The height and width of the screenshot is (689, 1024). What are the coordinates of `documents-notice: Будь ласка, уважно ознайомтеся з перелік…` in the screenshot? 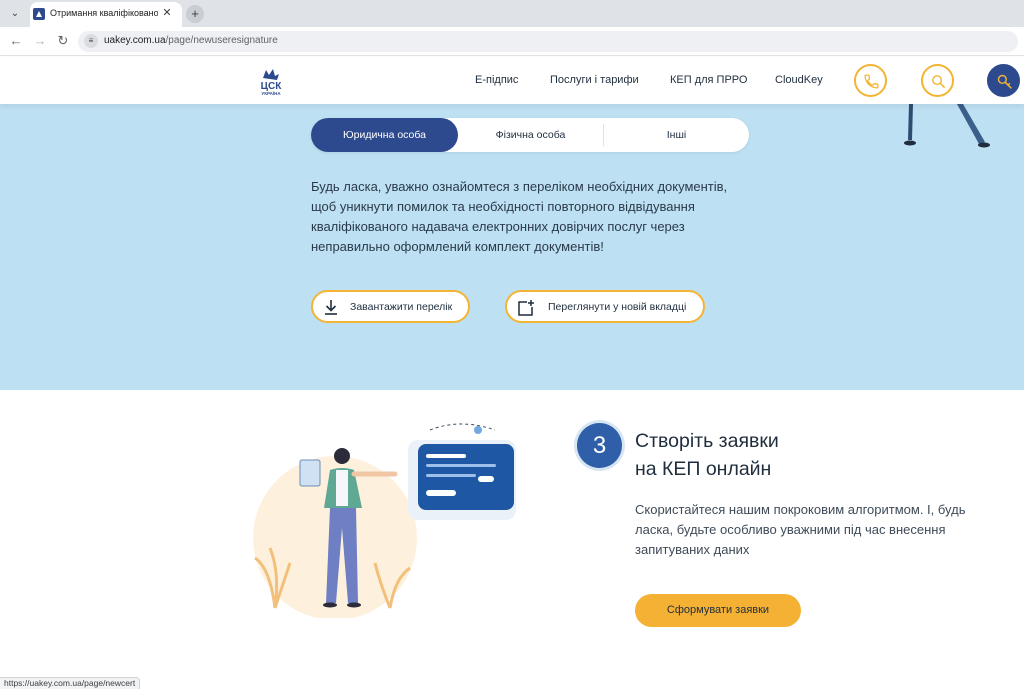 It's located at (519, 216).